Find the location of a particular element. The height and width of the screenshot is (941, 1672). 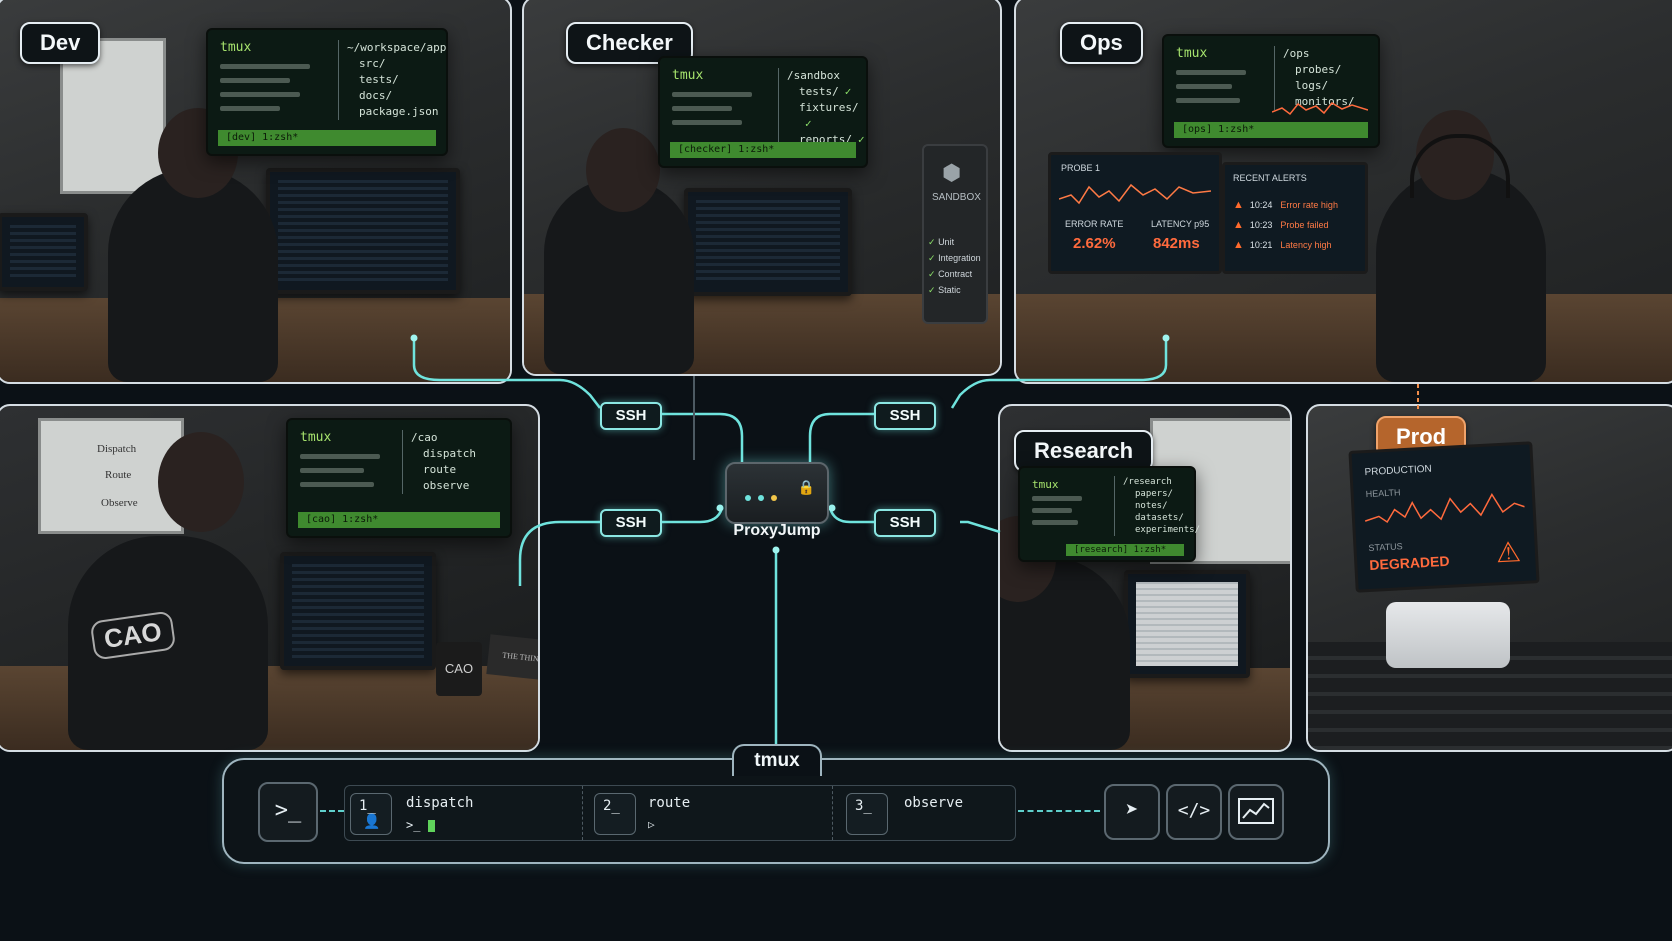

send-icon: ➤ is located at coordinates (1132, 812).